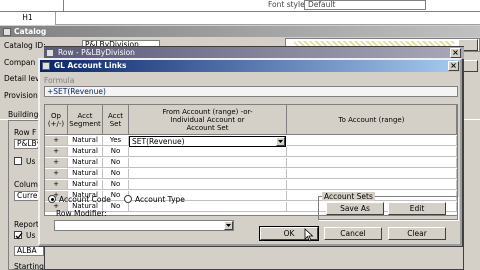  I want to click on formula-bar, so click(240, 18).